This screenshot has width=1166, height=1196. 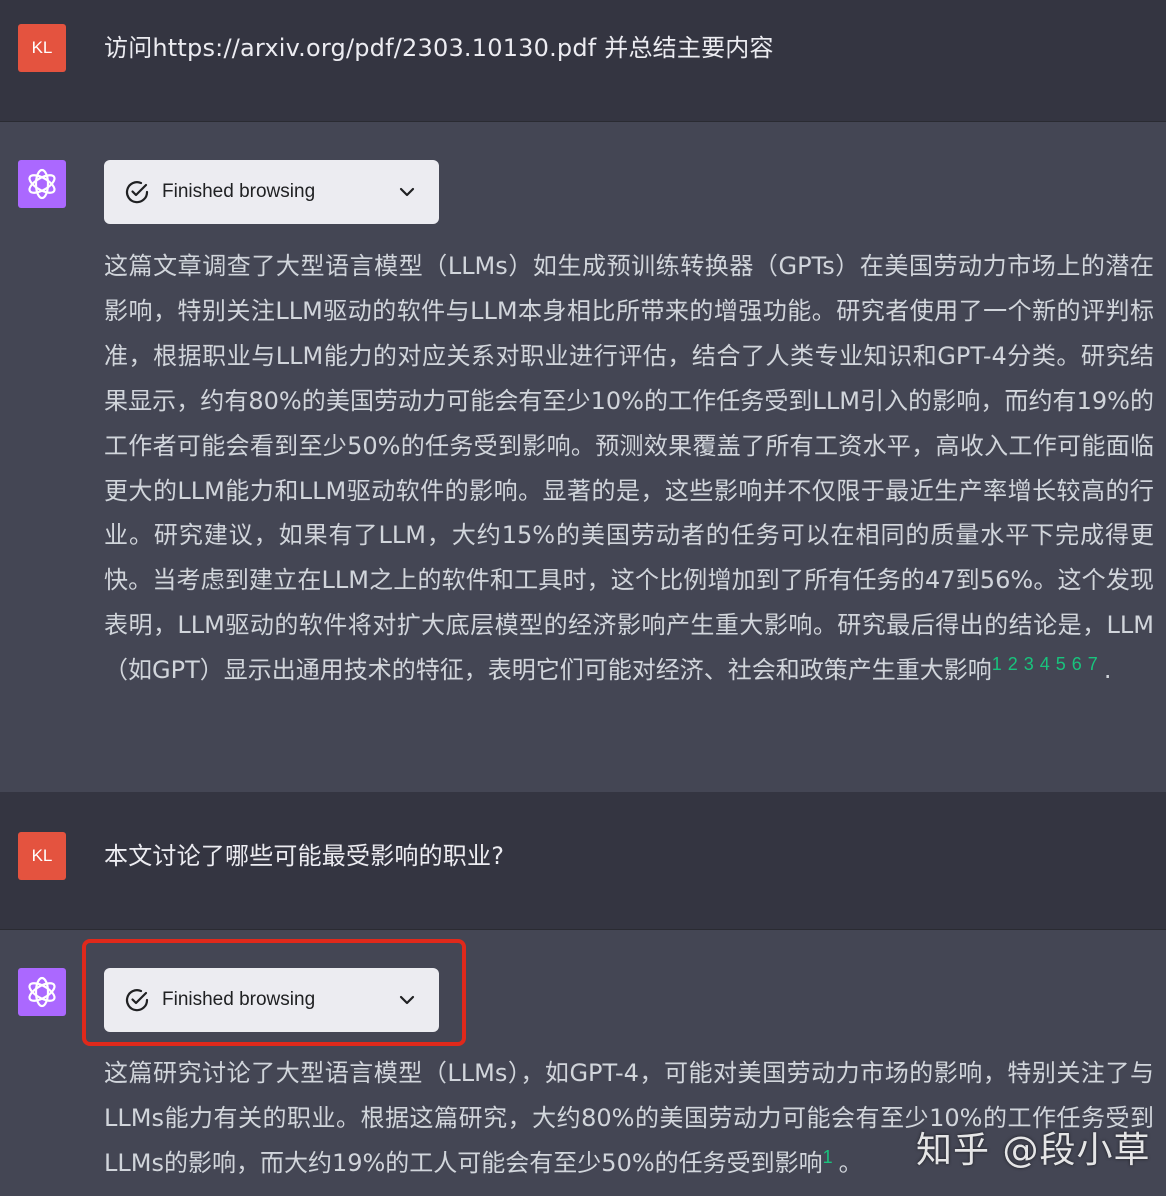 What do you see at coordinates (850, 1162) in the screenshot?
I see `answer-end-punct: 。` at bounding box center [850, 1162].